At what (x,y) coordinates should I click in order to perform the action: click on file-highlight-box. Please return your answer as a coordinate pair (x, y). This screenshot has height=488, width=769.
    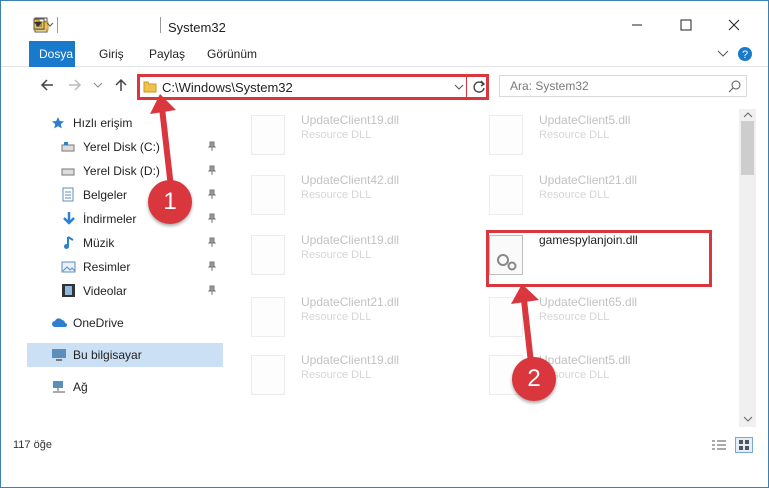
    Looking at the image, I should click on (599, 258).